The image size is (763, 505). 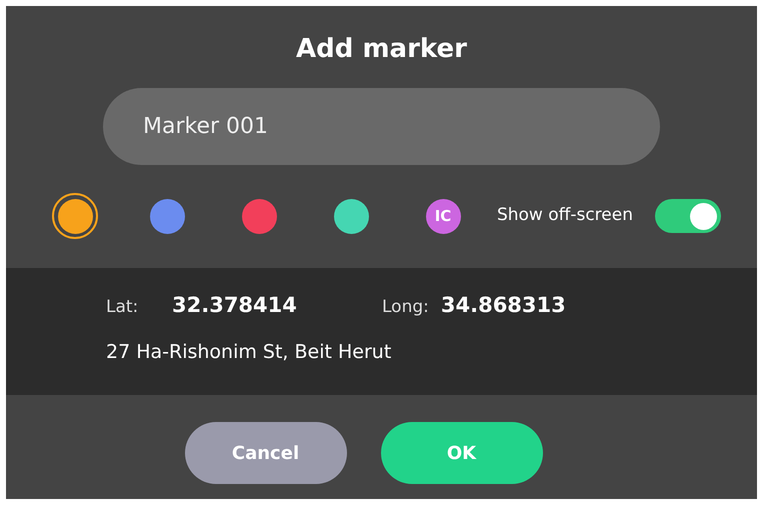 What do you see at coordinates (503, 305) in the screenshot?
I see `long-value: 34.868313` at bounding box center [503, 305].